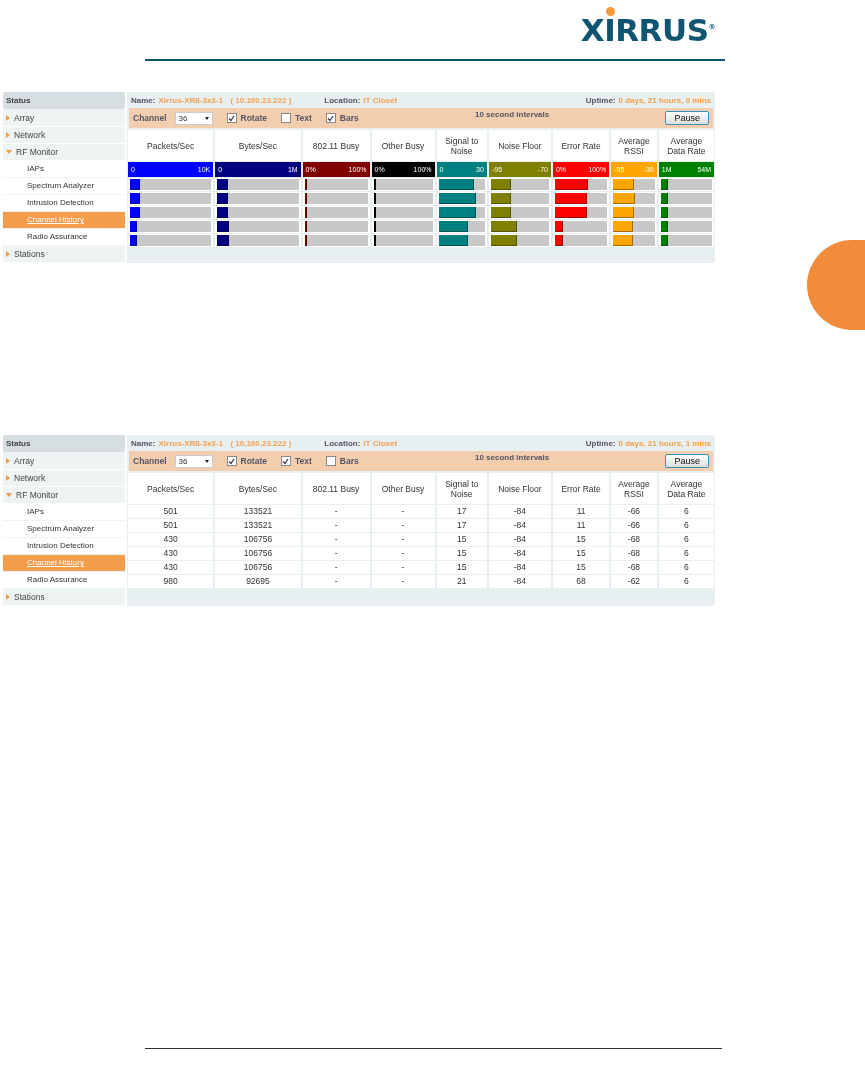 Image resolution: width=865 pixels, height=1076 pixels. What do you see at coordinates (171, 553) in the screenshot?
I see `table-cell: 430` at bounding box center [171, 553].